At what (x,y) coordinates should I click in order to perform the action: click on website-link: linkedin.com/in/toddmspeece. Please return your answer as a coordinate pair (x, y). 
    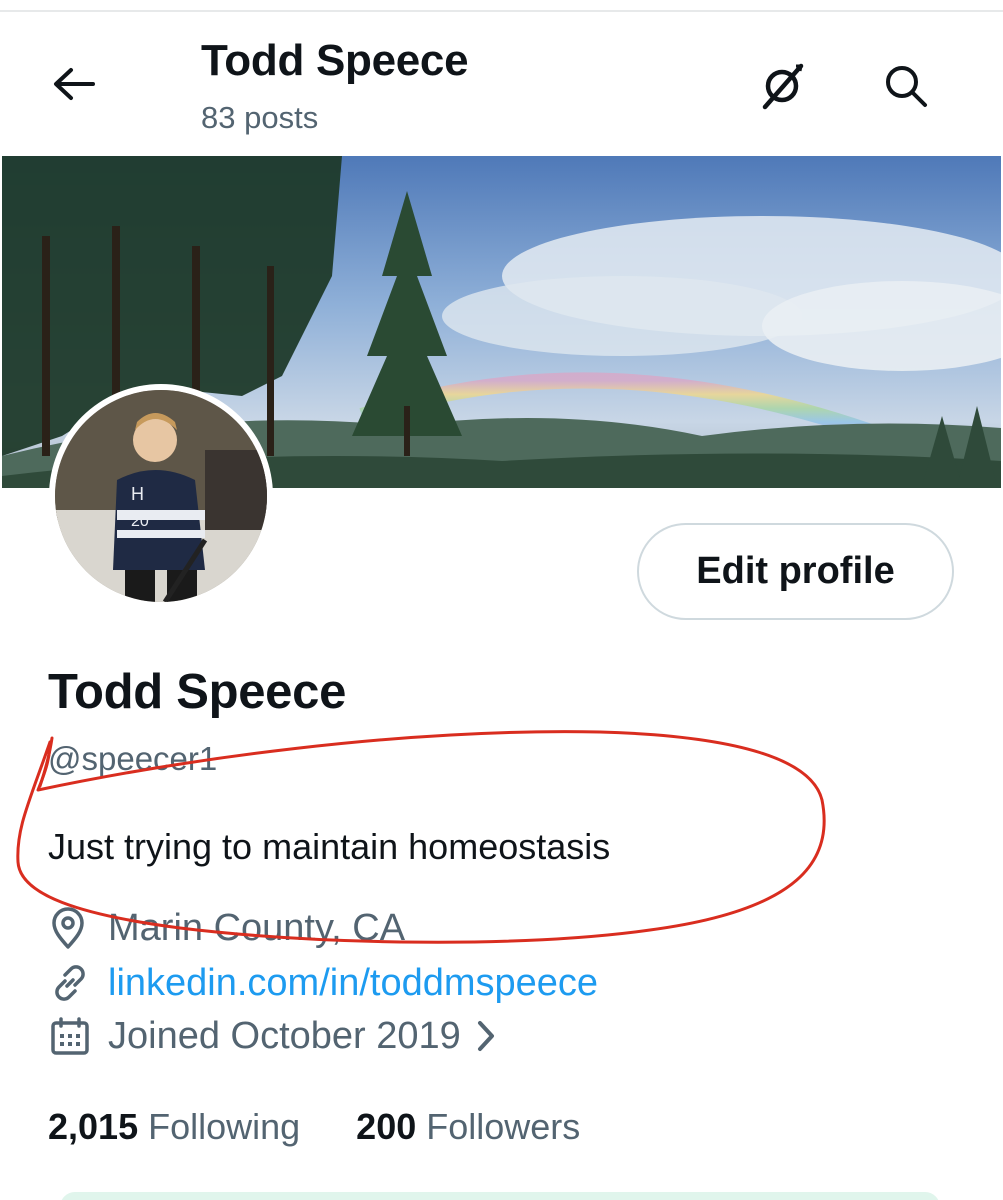
    Looking at the image, I should click on (353, 983).